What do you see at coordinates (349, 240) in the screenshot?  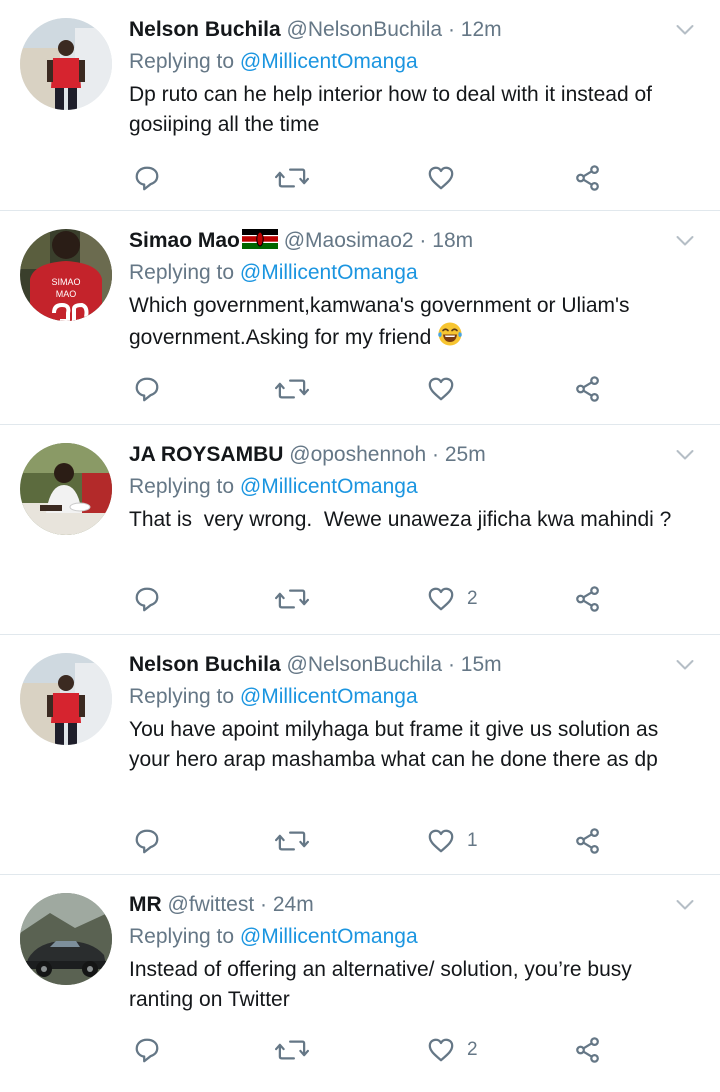 I see `user-handle: @Maosimao2` at bounding box center [349, 240].